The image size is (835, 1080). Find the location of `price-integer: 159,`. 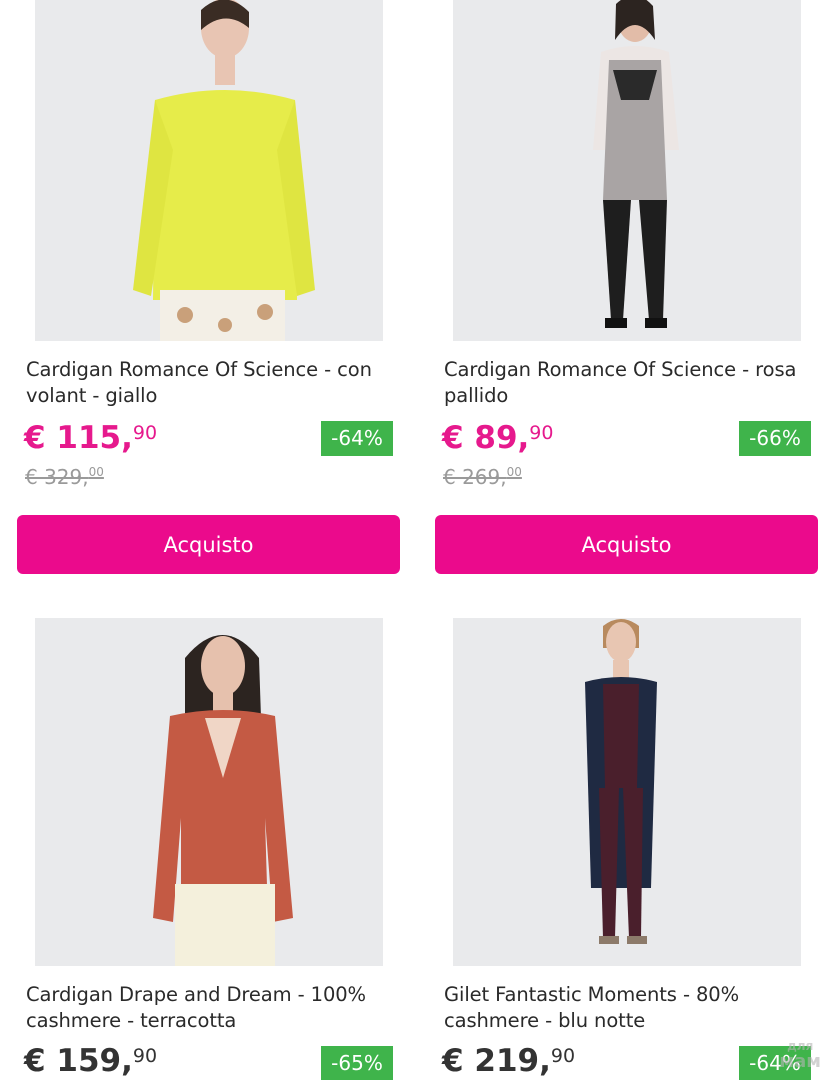

price-integer: 159, is located at coordinates (94, 1061).